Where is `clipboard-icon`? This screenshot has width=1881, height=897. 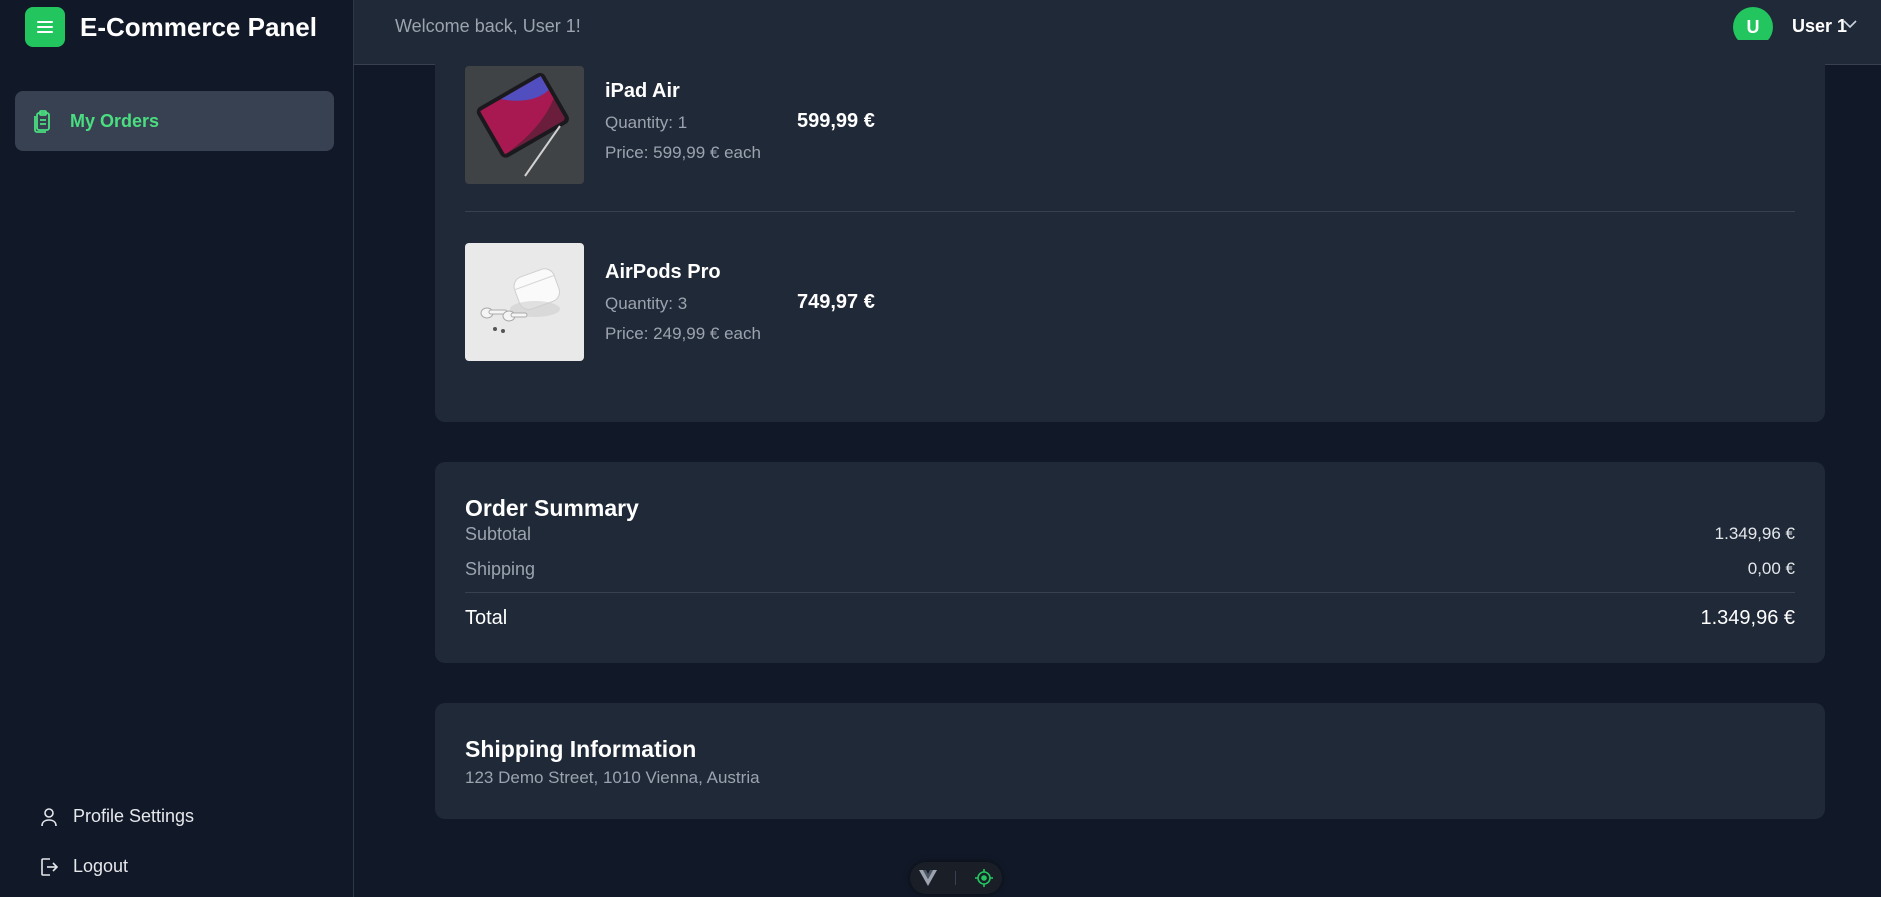 clipboard-icon is located at coordinates (42, 121).